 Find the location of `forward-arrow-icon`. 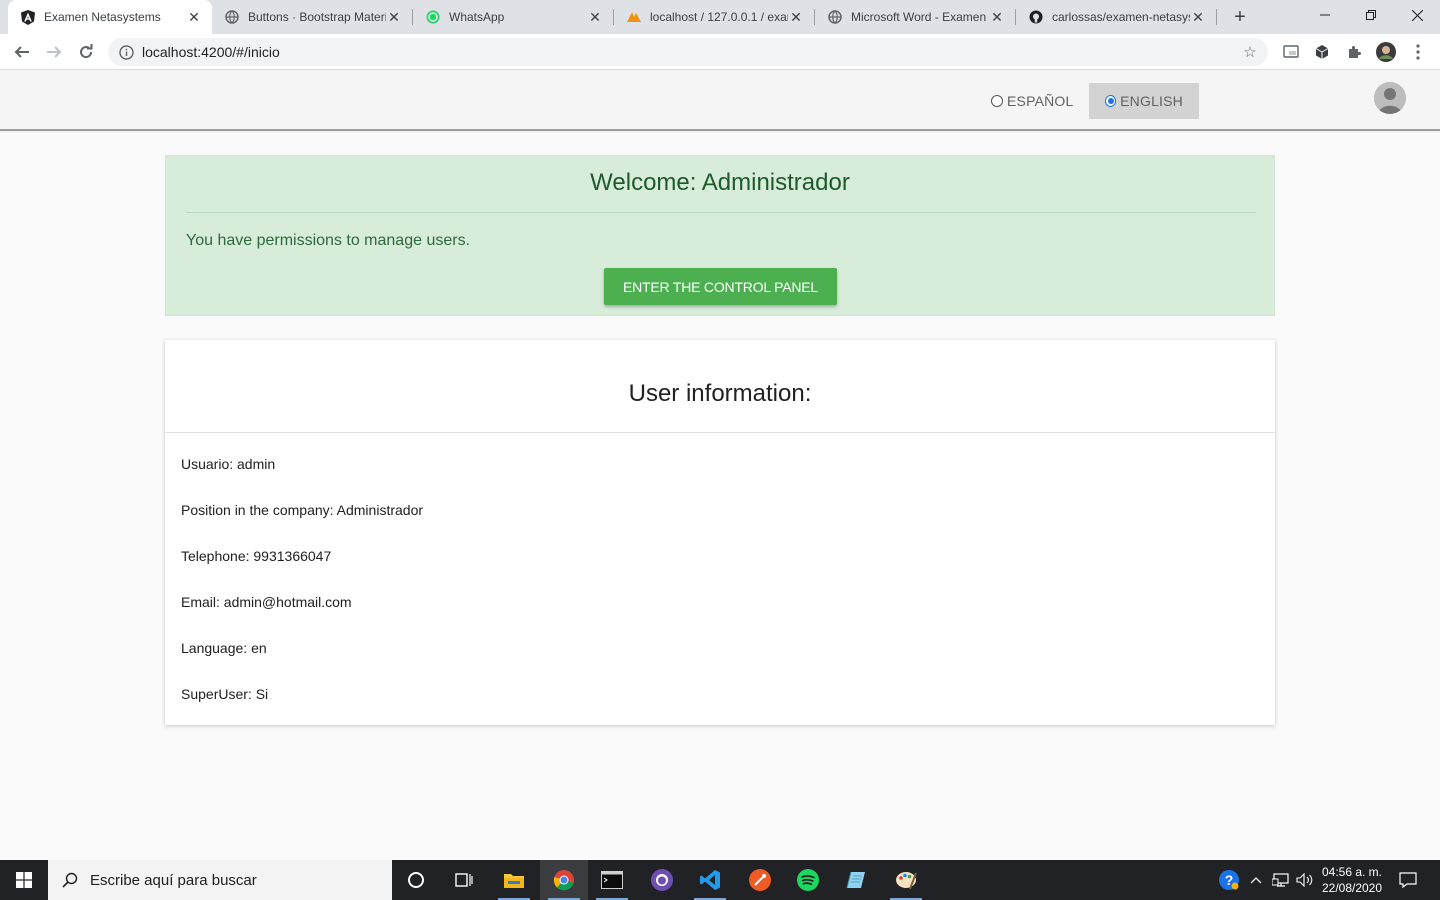

forward-arrow-icon is located at coordinates (54, 52).